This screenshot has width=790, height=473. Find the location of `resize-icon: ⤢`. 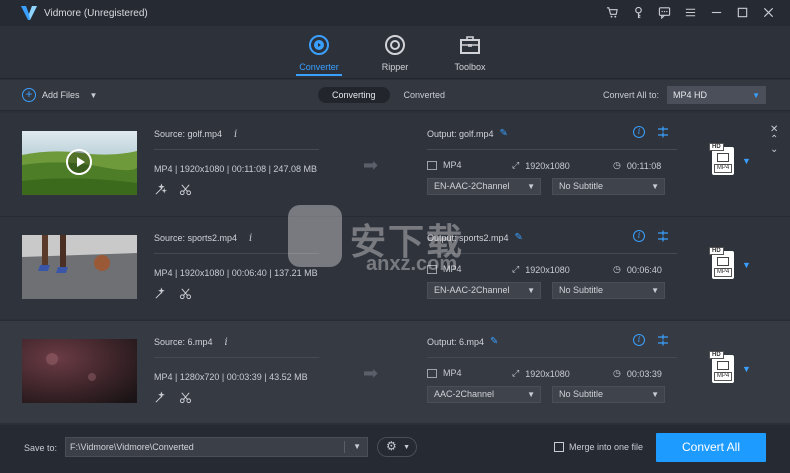

resize-icon: ⤢ is located at coordinates (516, 269).